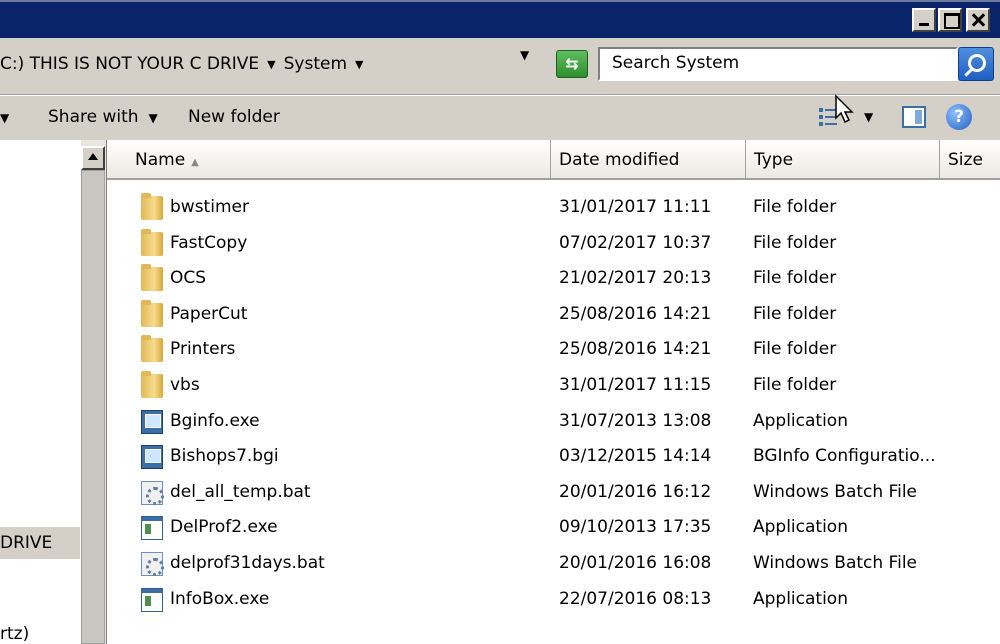 This screenshot has width=1000, height=644. I want to click on file-date-modified: 31/07/2013 13:08, so click(635, 420).